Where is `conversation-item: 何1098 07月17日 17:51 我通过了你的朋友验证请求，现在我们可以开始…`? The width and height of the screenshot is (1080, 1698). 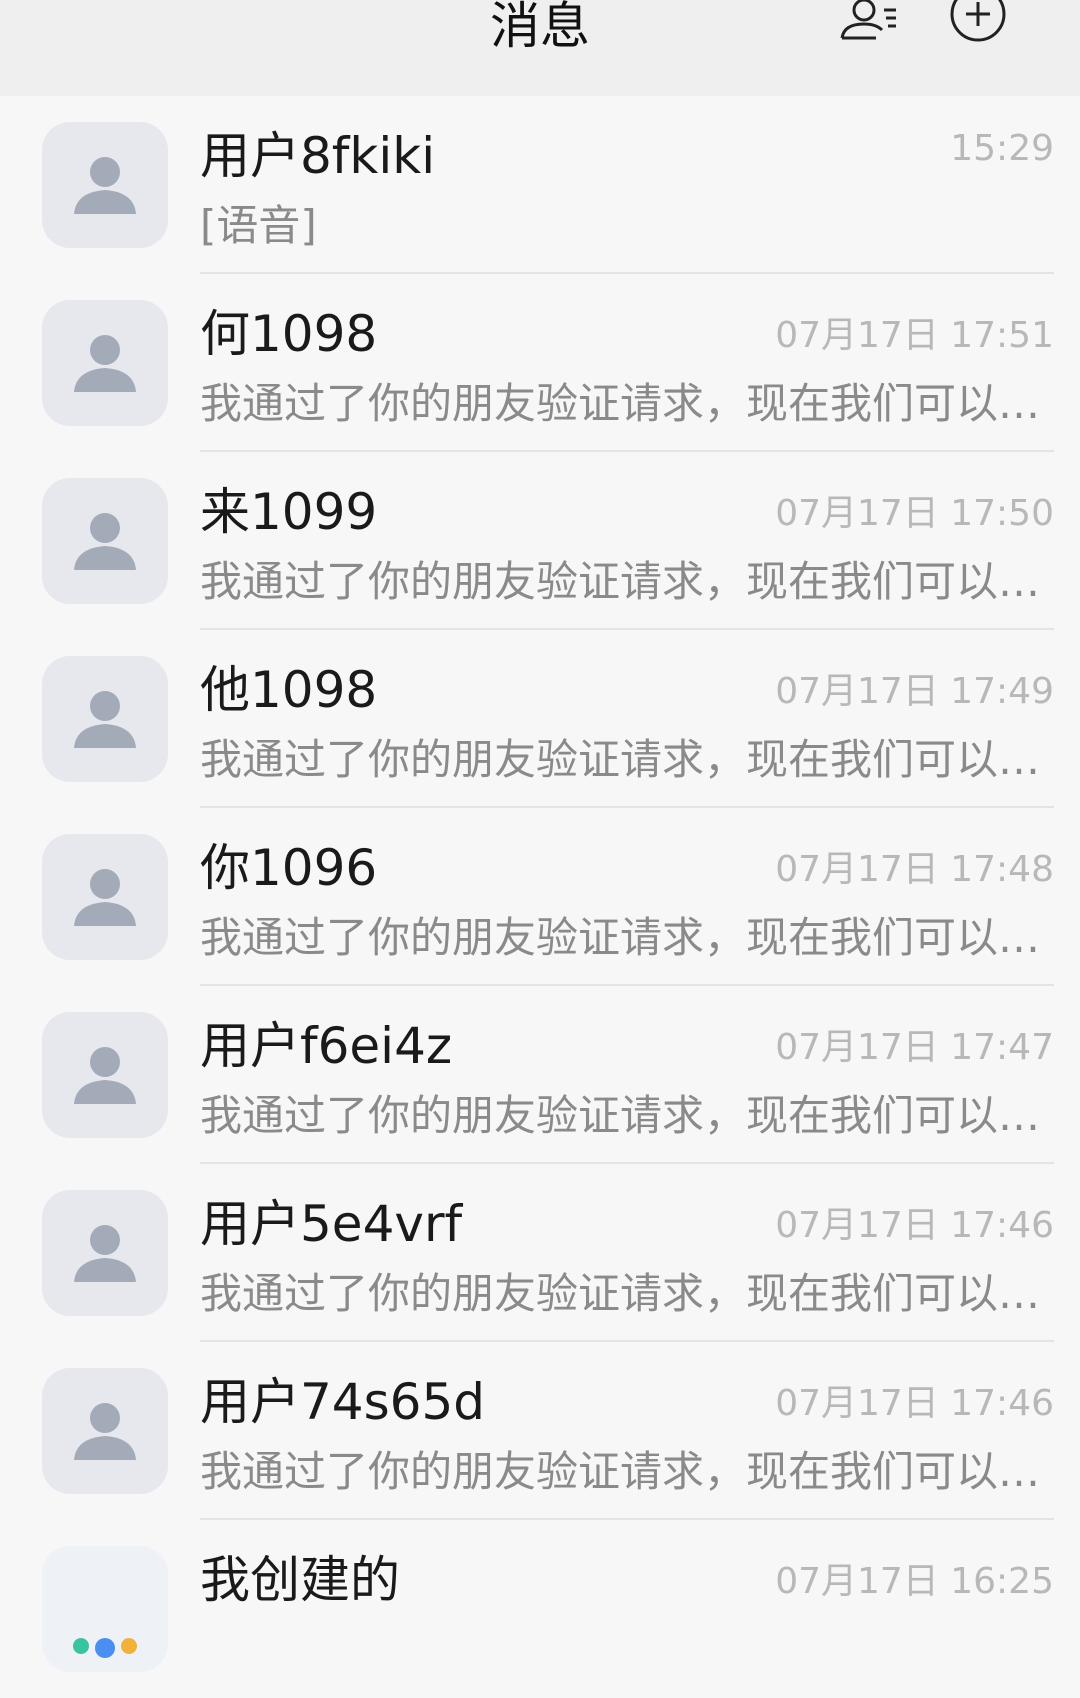
conversation-item: 何1098 07月17日 17:51 我通过了你的朋友验证请求，现在我们可以开始… is located at coordinates (540, 363).